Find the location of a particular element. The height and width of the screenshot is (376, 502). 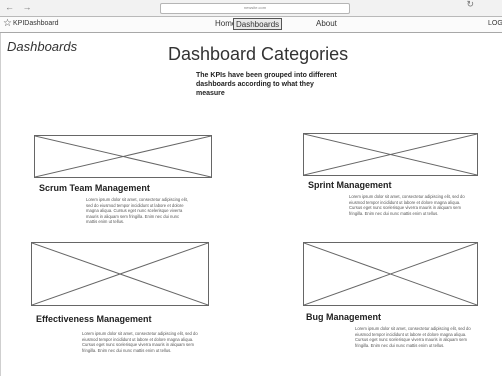

star-icon: ☆ is located at coordinates (7, 23).